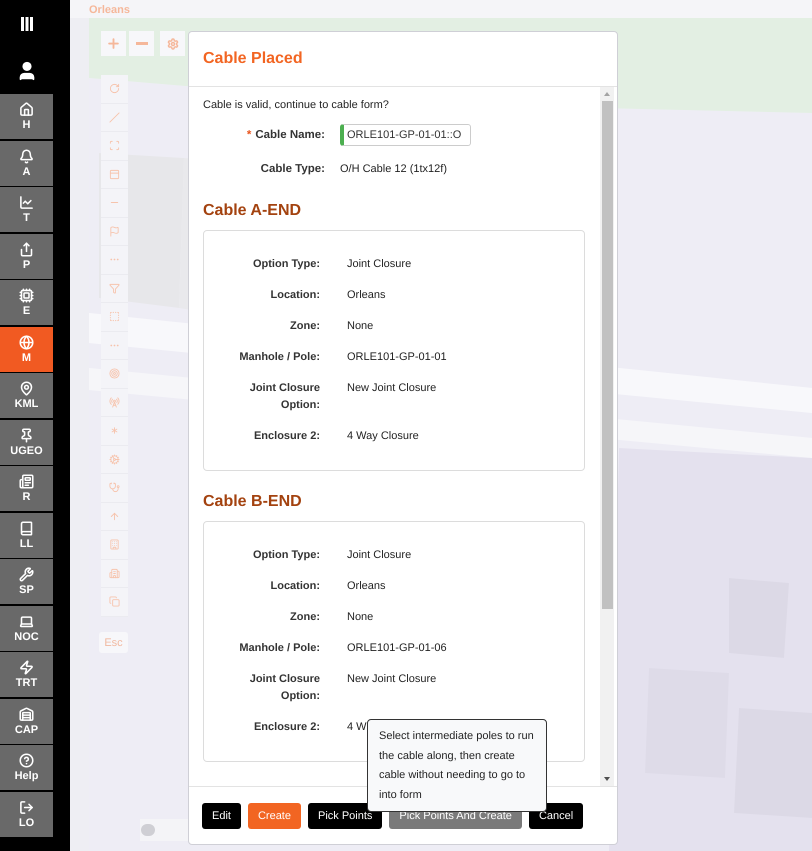 This screenshot has height=851, width=812. What do you see at coordinates (26, 807) in the screenshot?
I see `logout-icon` at bounding box center [26, 807].